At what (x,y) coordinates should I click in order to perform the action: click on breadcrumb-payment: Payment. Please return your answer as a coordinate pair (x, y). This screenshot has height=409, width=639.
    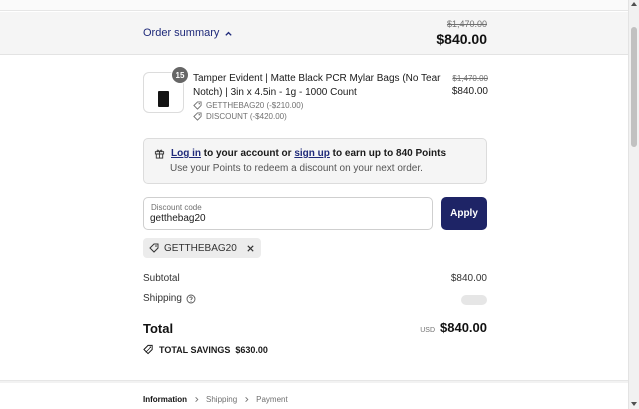
    Looking at the image, I should click on (272, 399).